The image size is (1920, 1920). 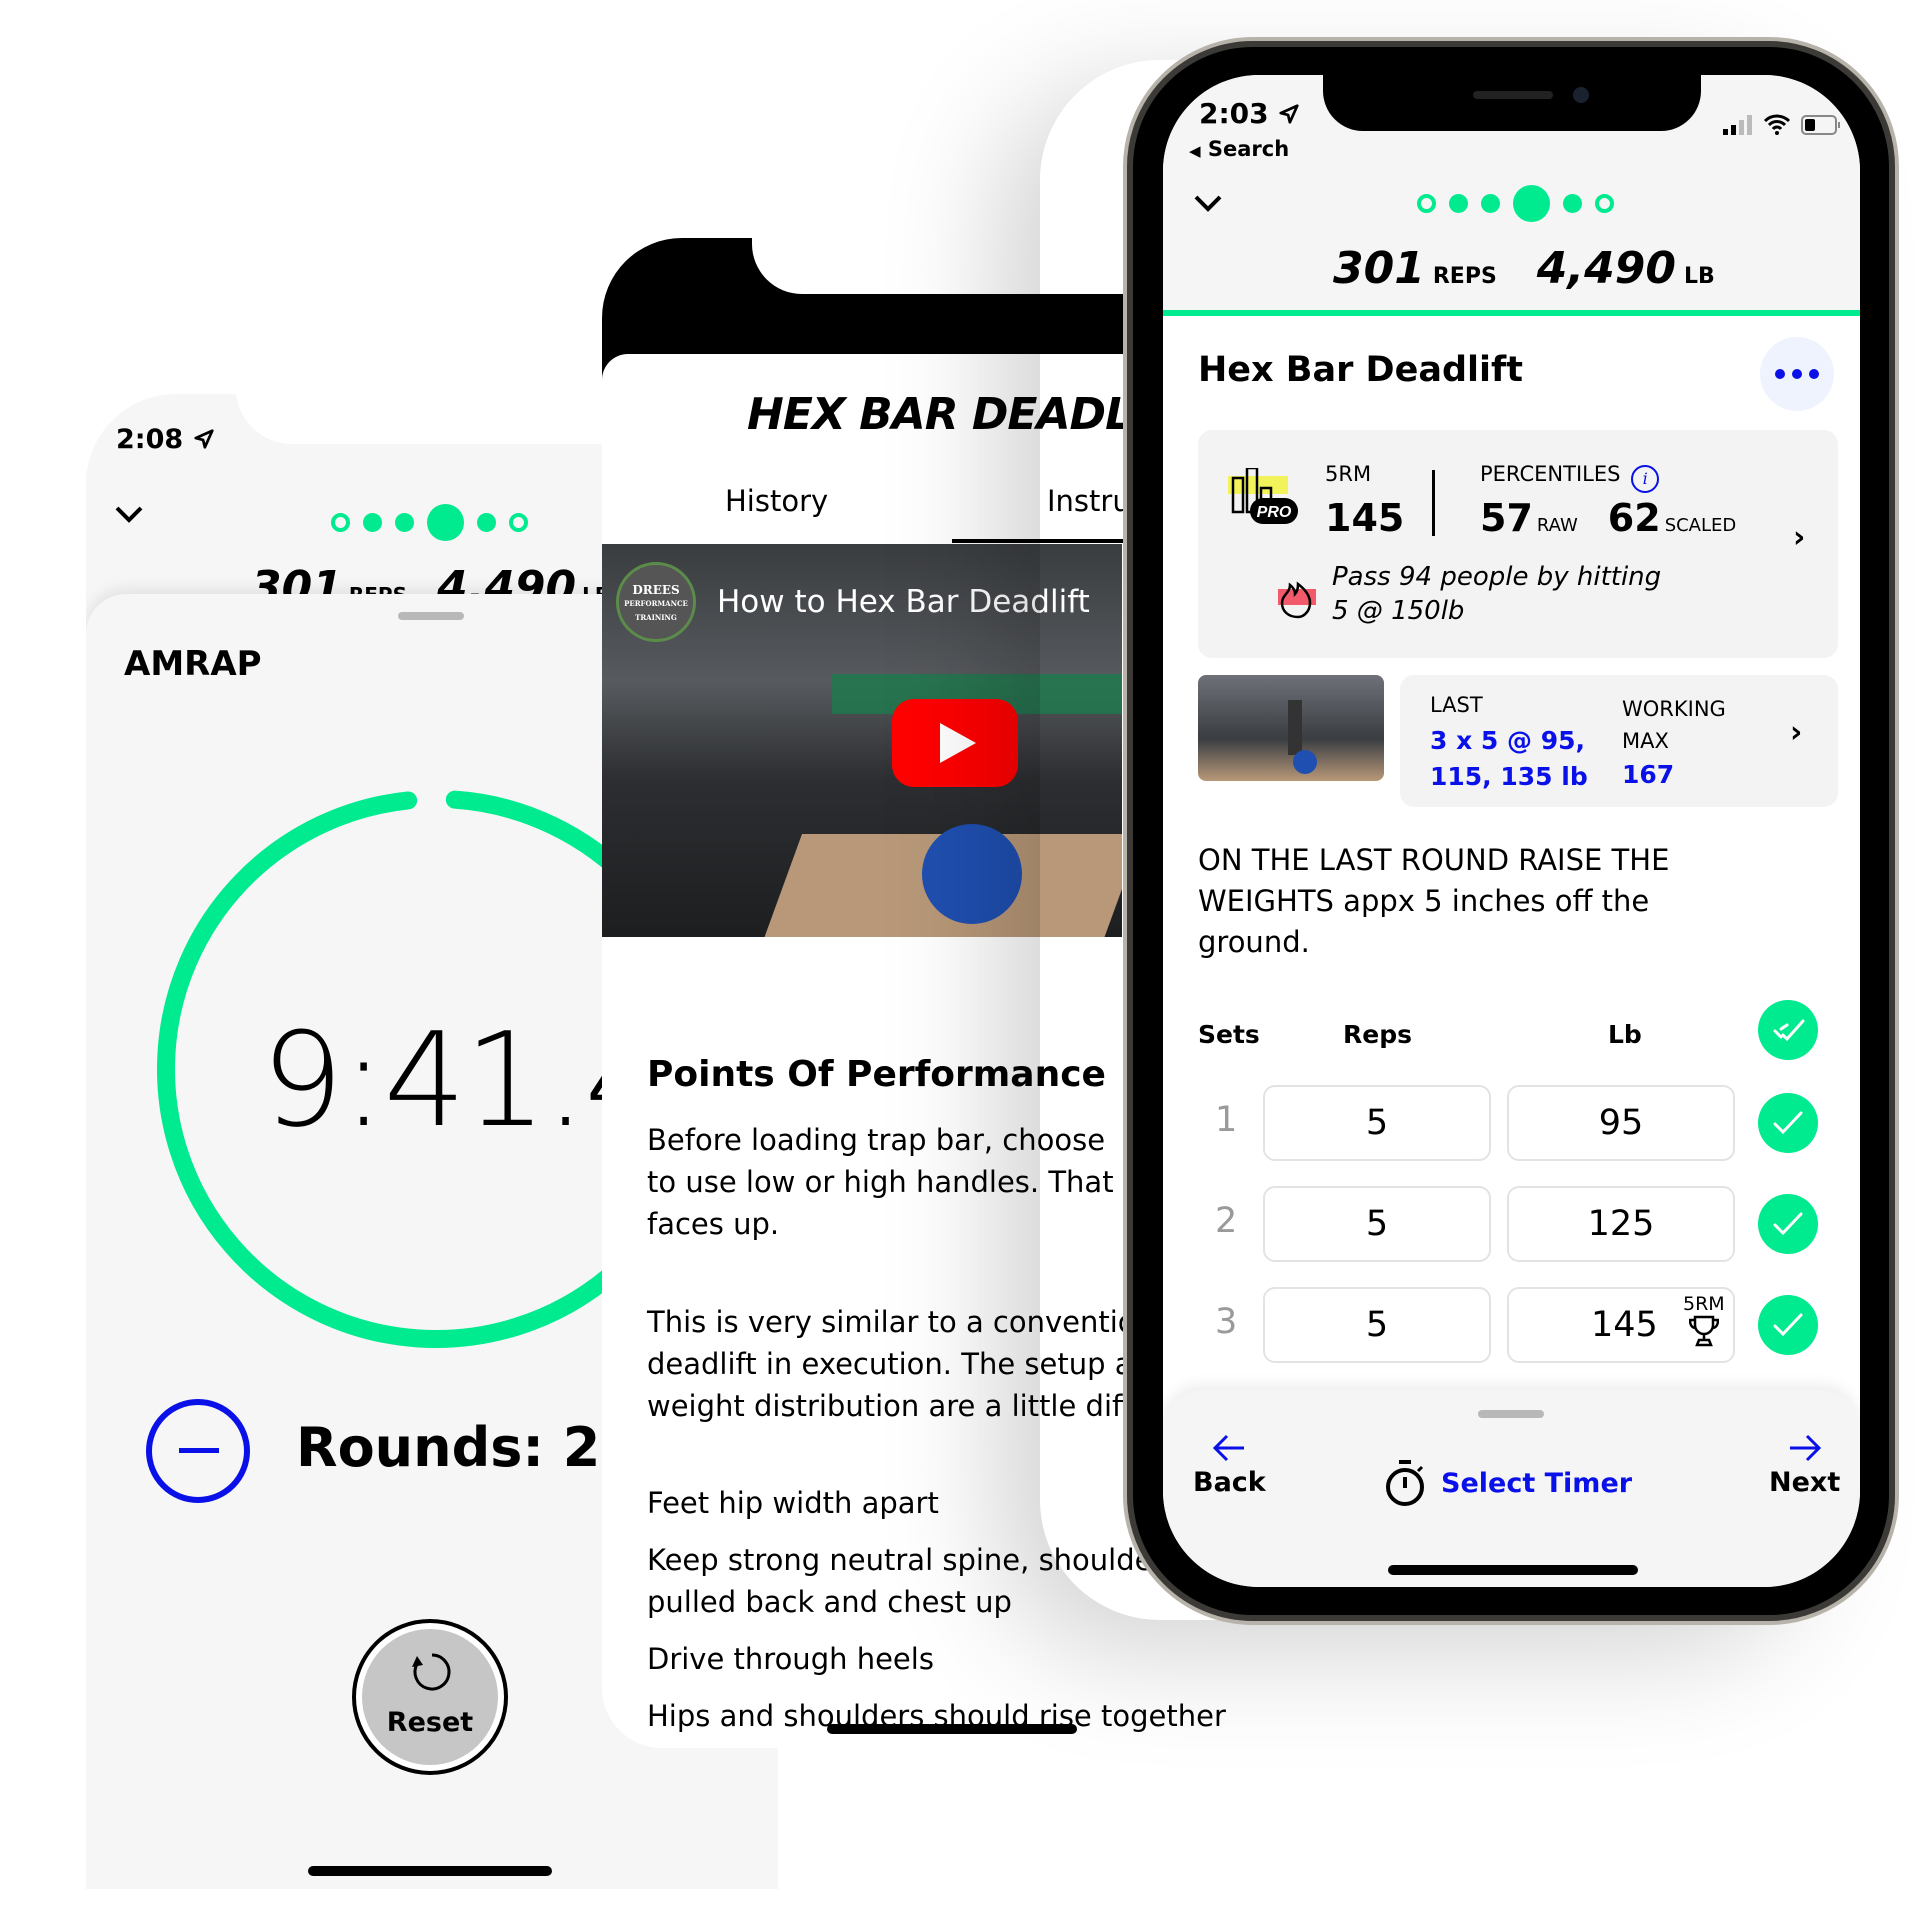 I want to click on back-to-search: ◀ Search, so click(x=1239, y=149).